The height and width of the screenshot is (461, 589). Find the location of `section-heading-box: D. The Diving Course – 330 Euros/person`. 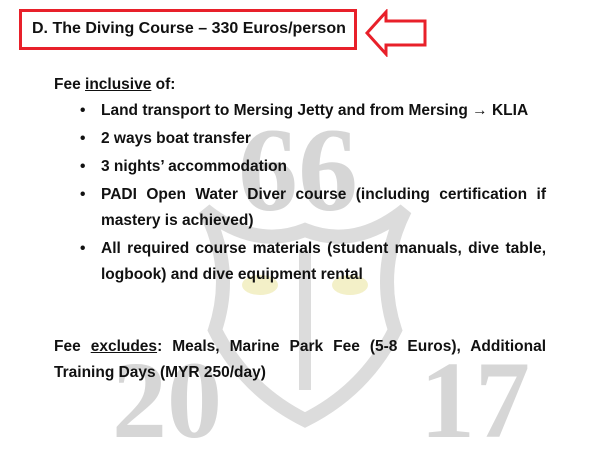

section-heading-box: D. The Diving Course – 330 Euros/person is located at coordinates (188, 29).